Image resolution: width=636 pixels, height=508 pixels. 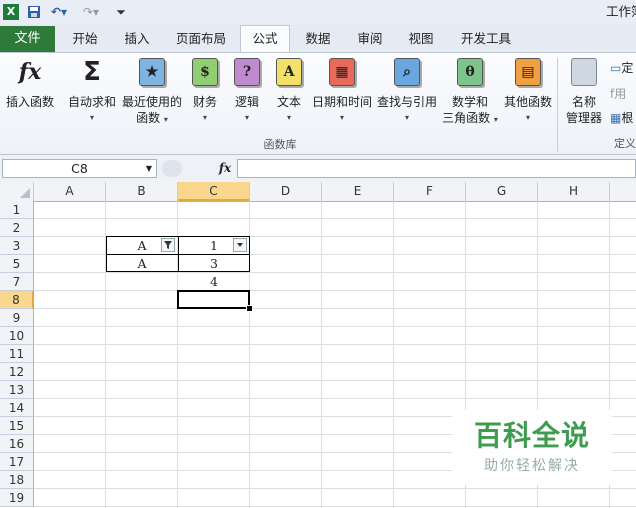 I want to click on row-header: 13, so click(x=17, y=390).